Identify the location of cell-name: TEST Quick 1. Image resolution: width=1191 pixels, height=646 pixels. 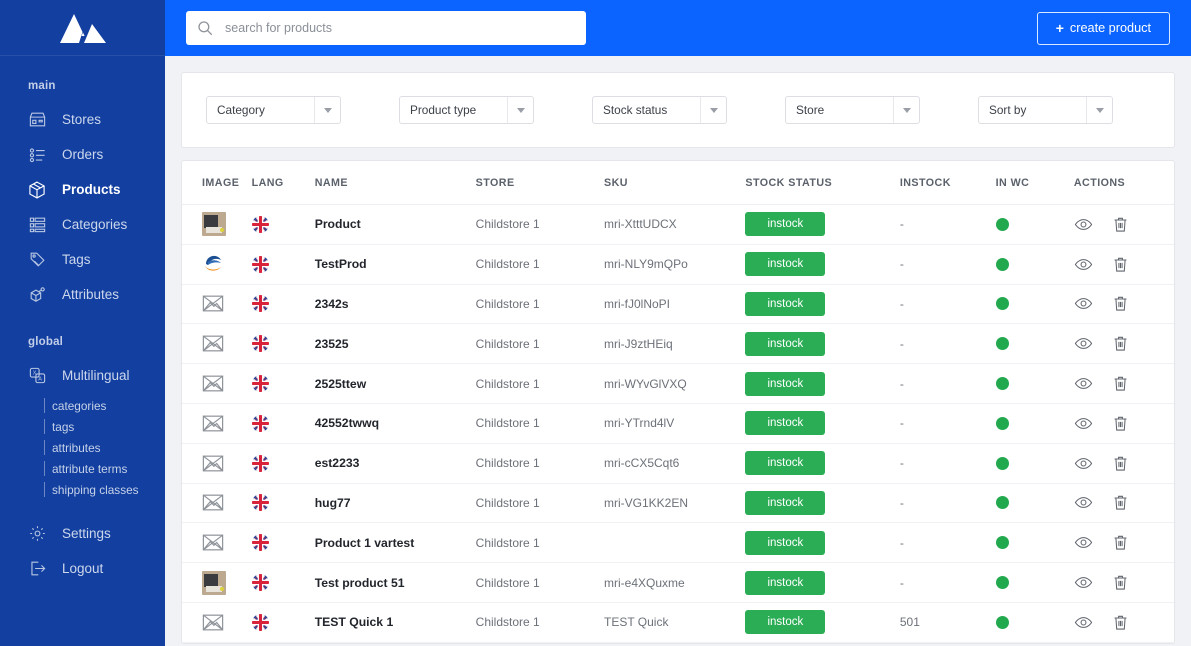
(395, 622).